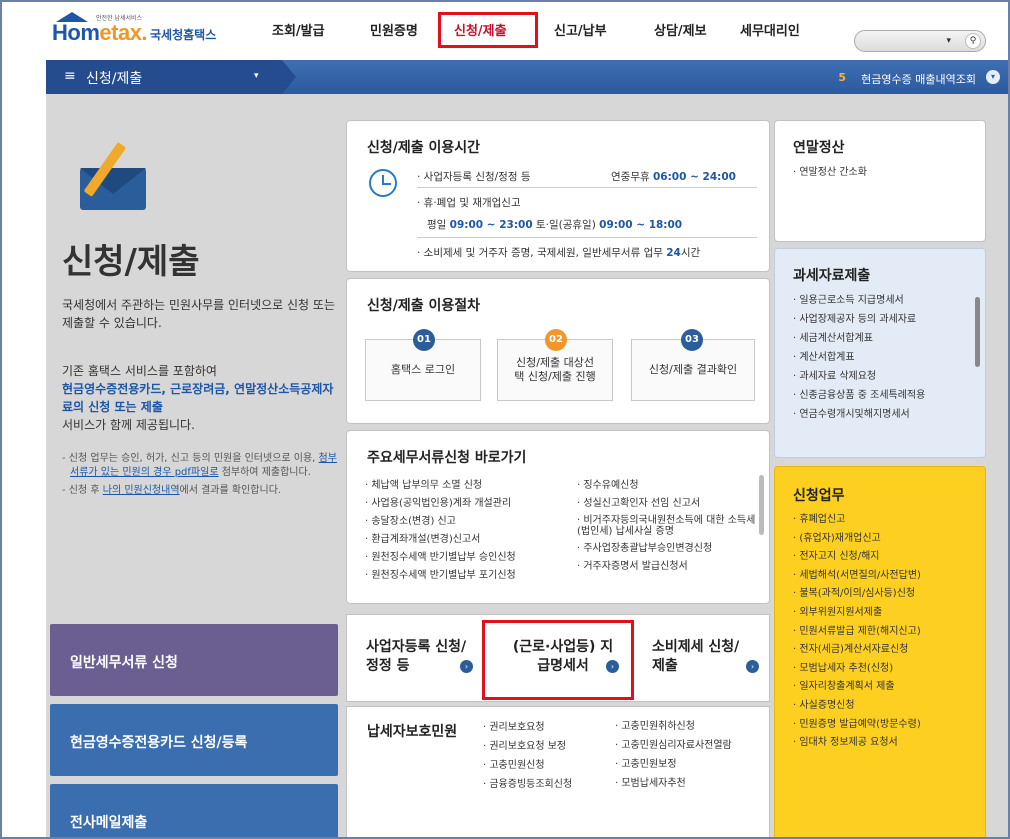  I want to click on protect-link: · 권리보호요청, so click(543, 728).